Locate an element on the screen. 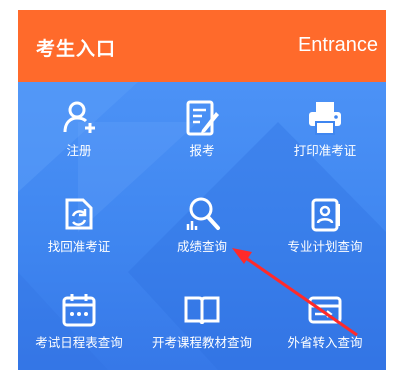 The width and height of the screenshot is (407, 380). search-person-icon is located at coordinates (203, 213).